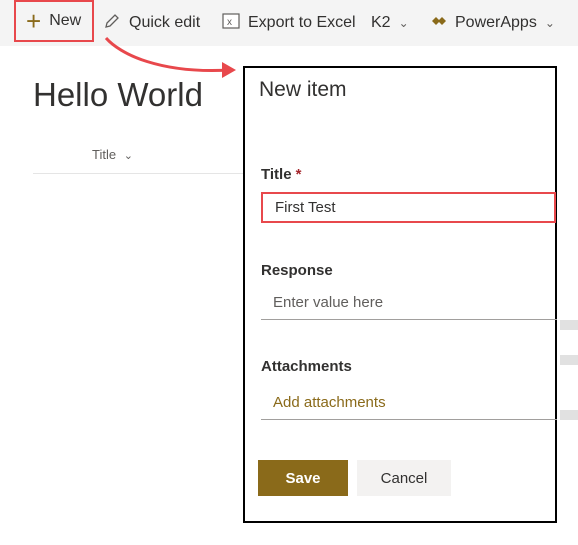 The image size is (578, 545). I want to click on column-header-title: Title ⌄, so click(112, 154).